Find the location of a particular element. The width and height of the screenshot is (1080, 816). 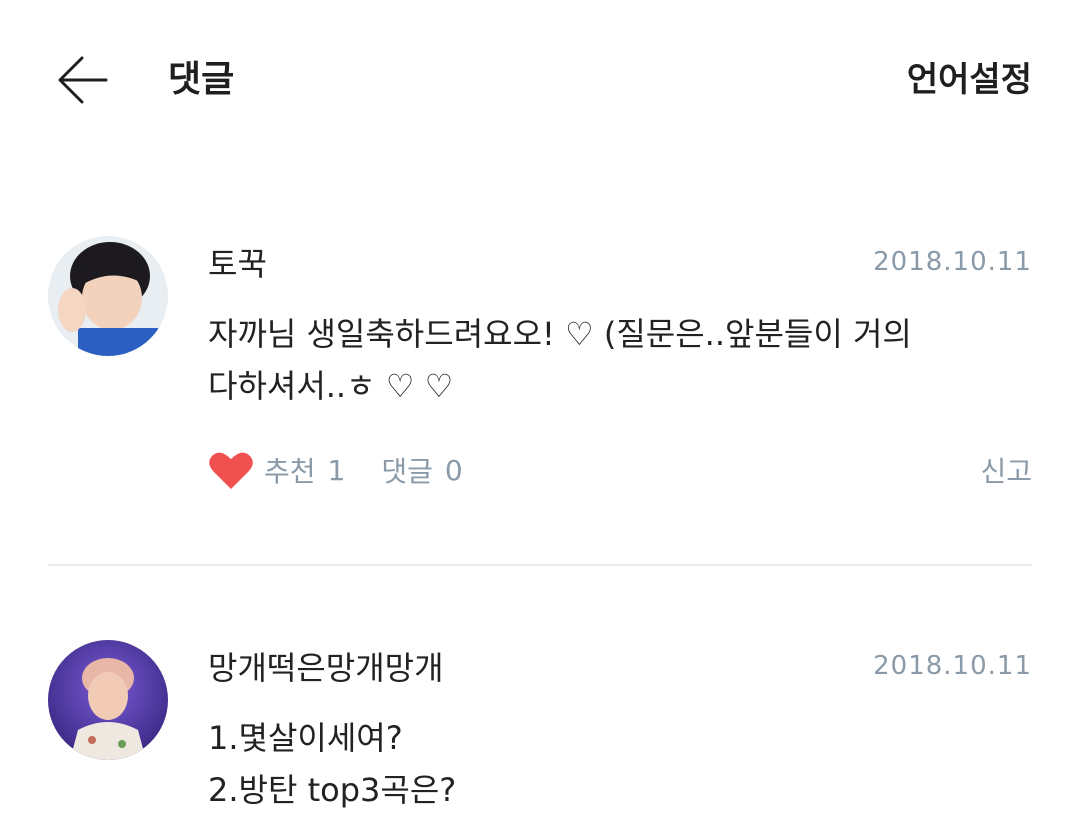

comment-line: 1.몇살이세여? is located at coordinates (305, 738).